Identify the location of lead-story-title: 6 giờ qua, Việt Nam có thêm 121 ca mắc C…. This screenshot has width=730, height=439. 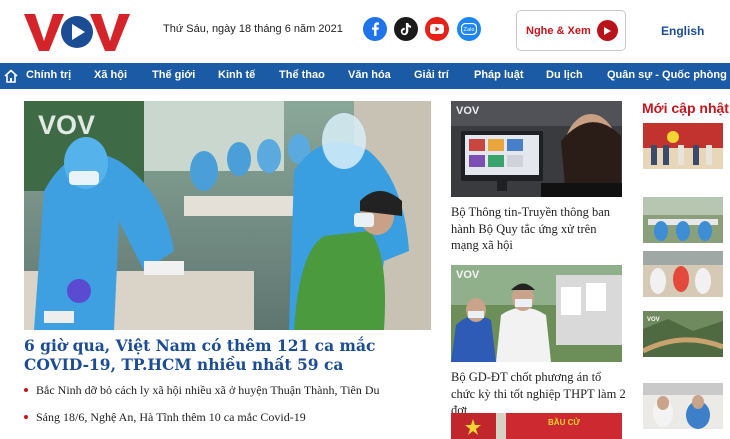
(227, 355).